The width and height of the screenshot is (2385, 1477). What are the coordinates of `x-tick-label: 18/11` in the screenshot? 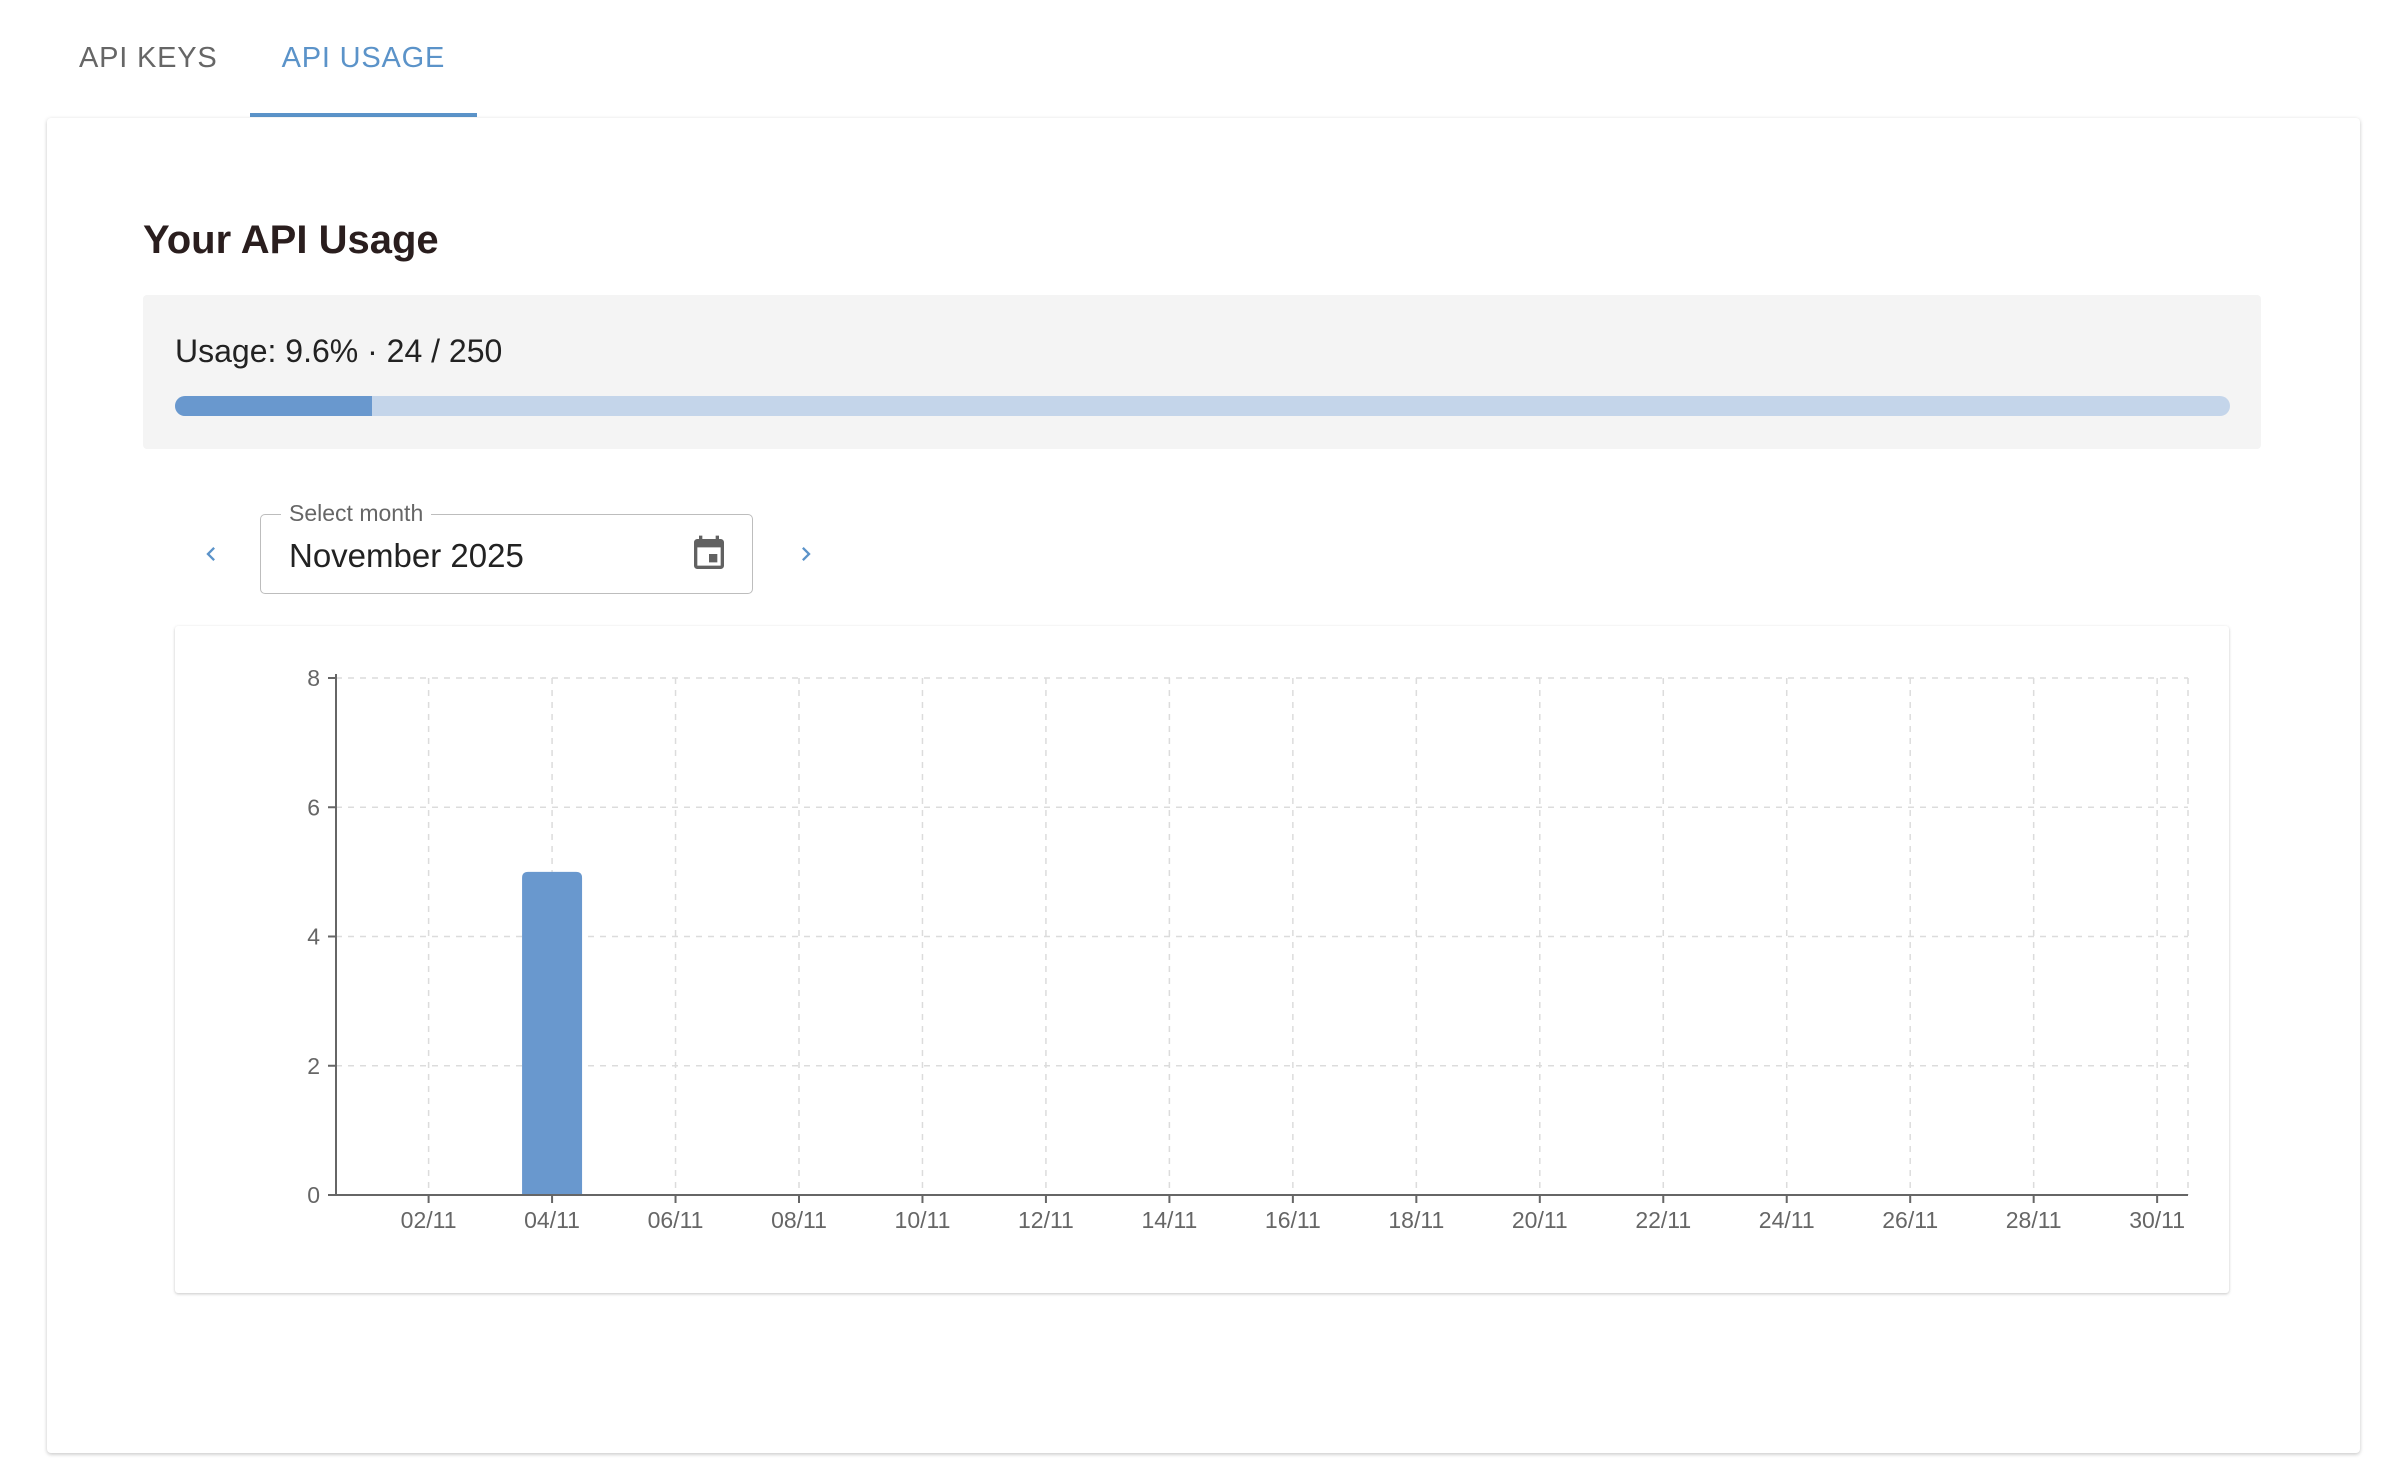 It's located at (1416, 1220).